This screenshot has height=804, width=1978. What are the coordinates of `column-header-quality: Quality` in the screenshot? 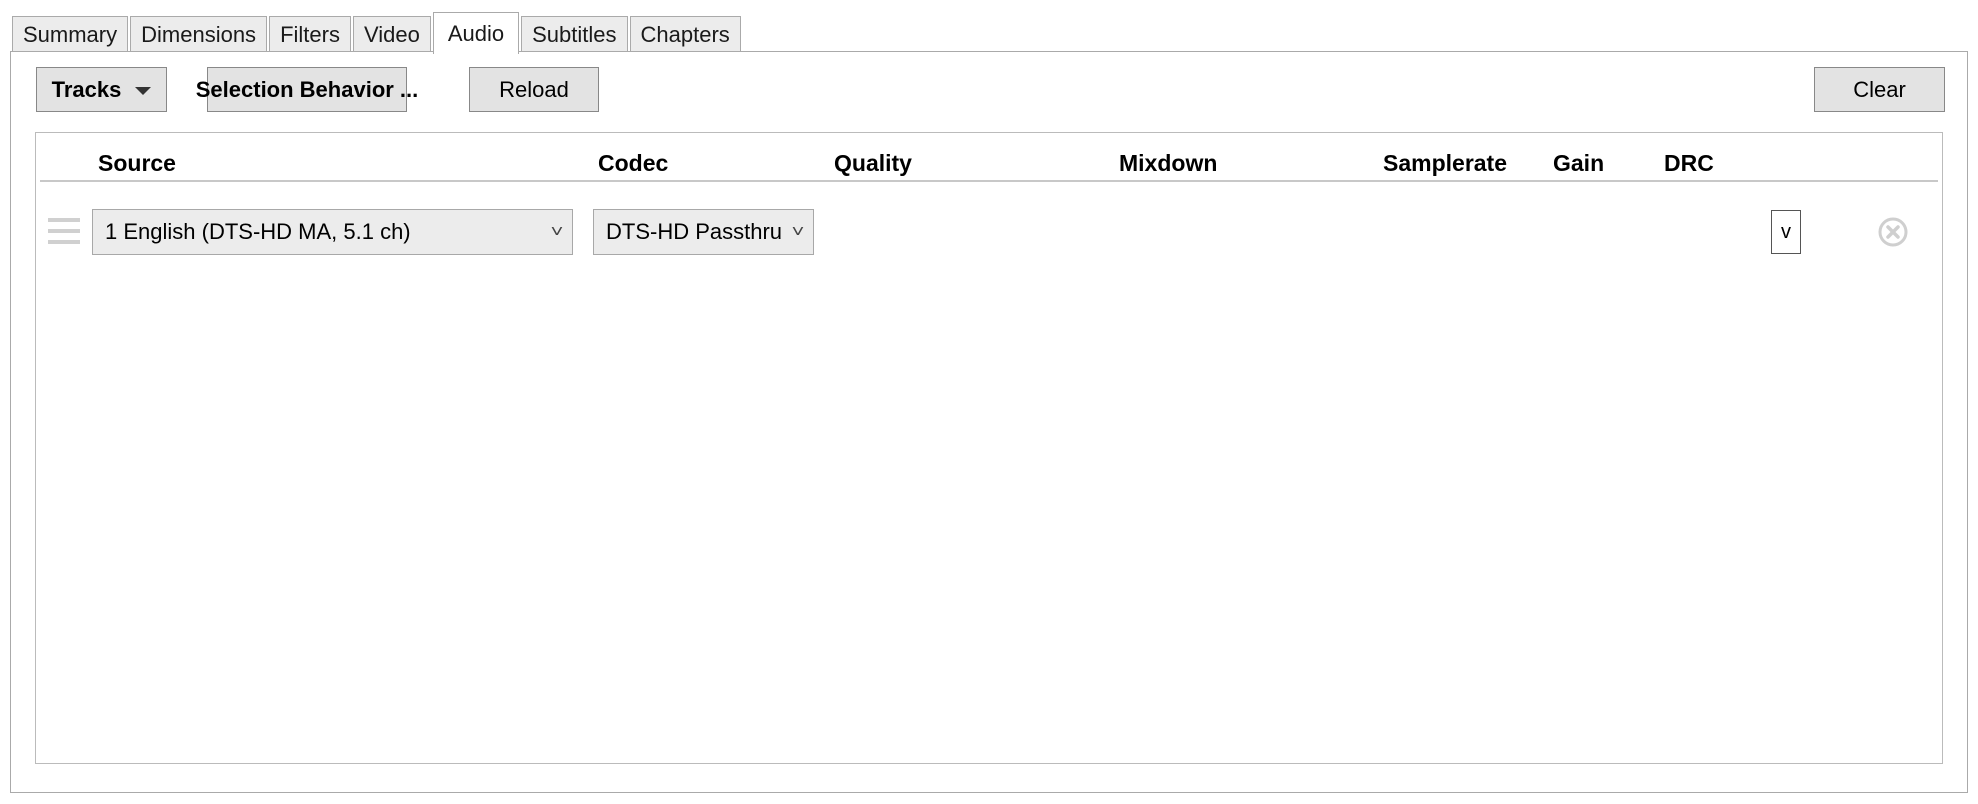 It's located at (873, 163).